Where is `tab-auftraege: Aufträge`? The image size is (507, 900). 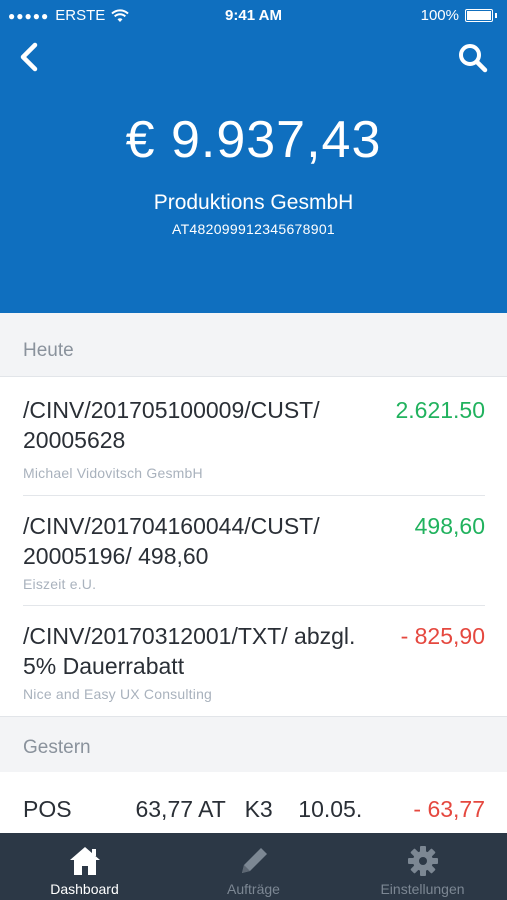 tab-auftraege: Aufträge is located at coordinates (253, 866).